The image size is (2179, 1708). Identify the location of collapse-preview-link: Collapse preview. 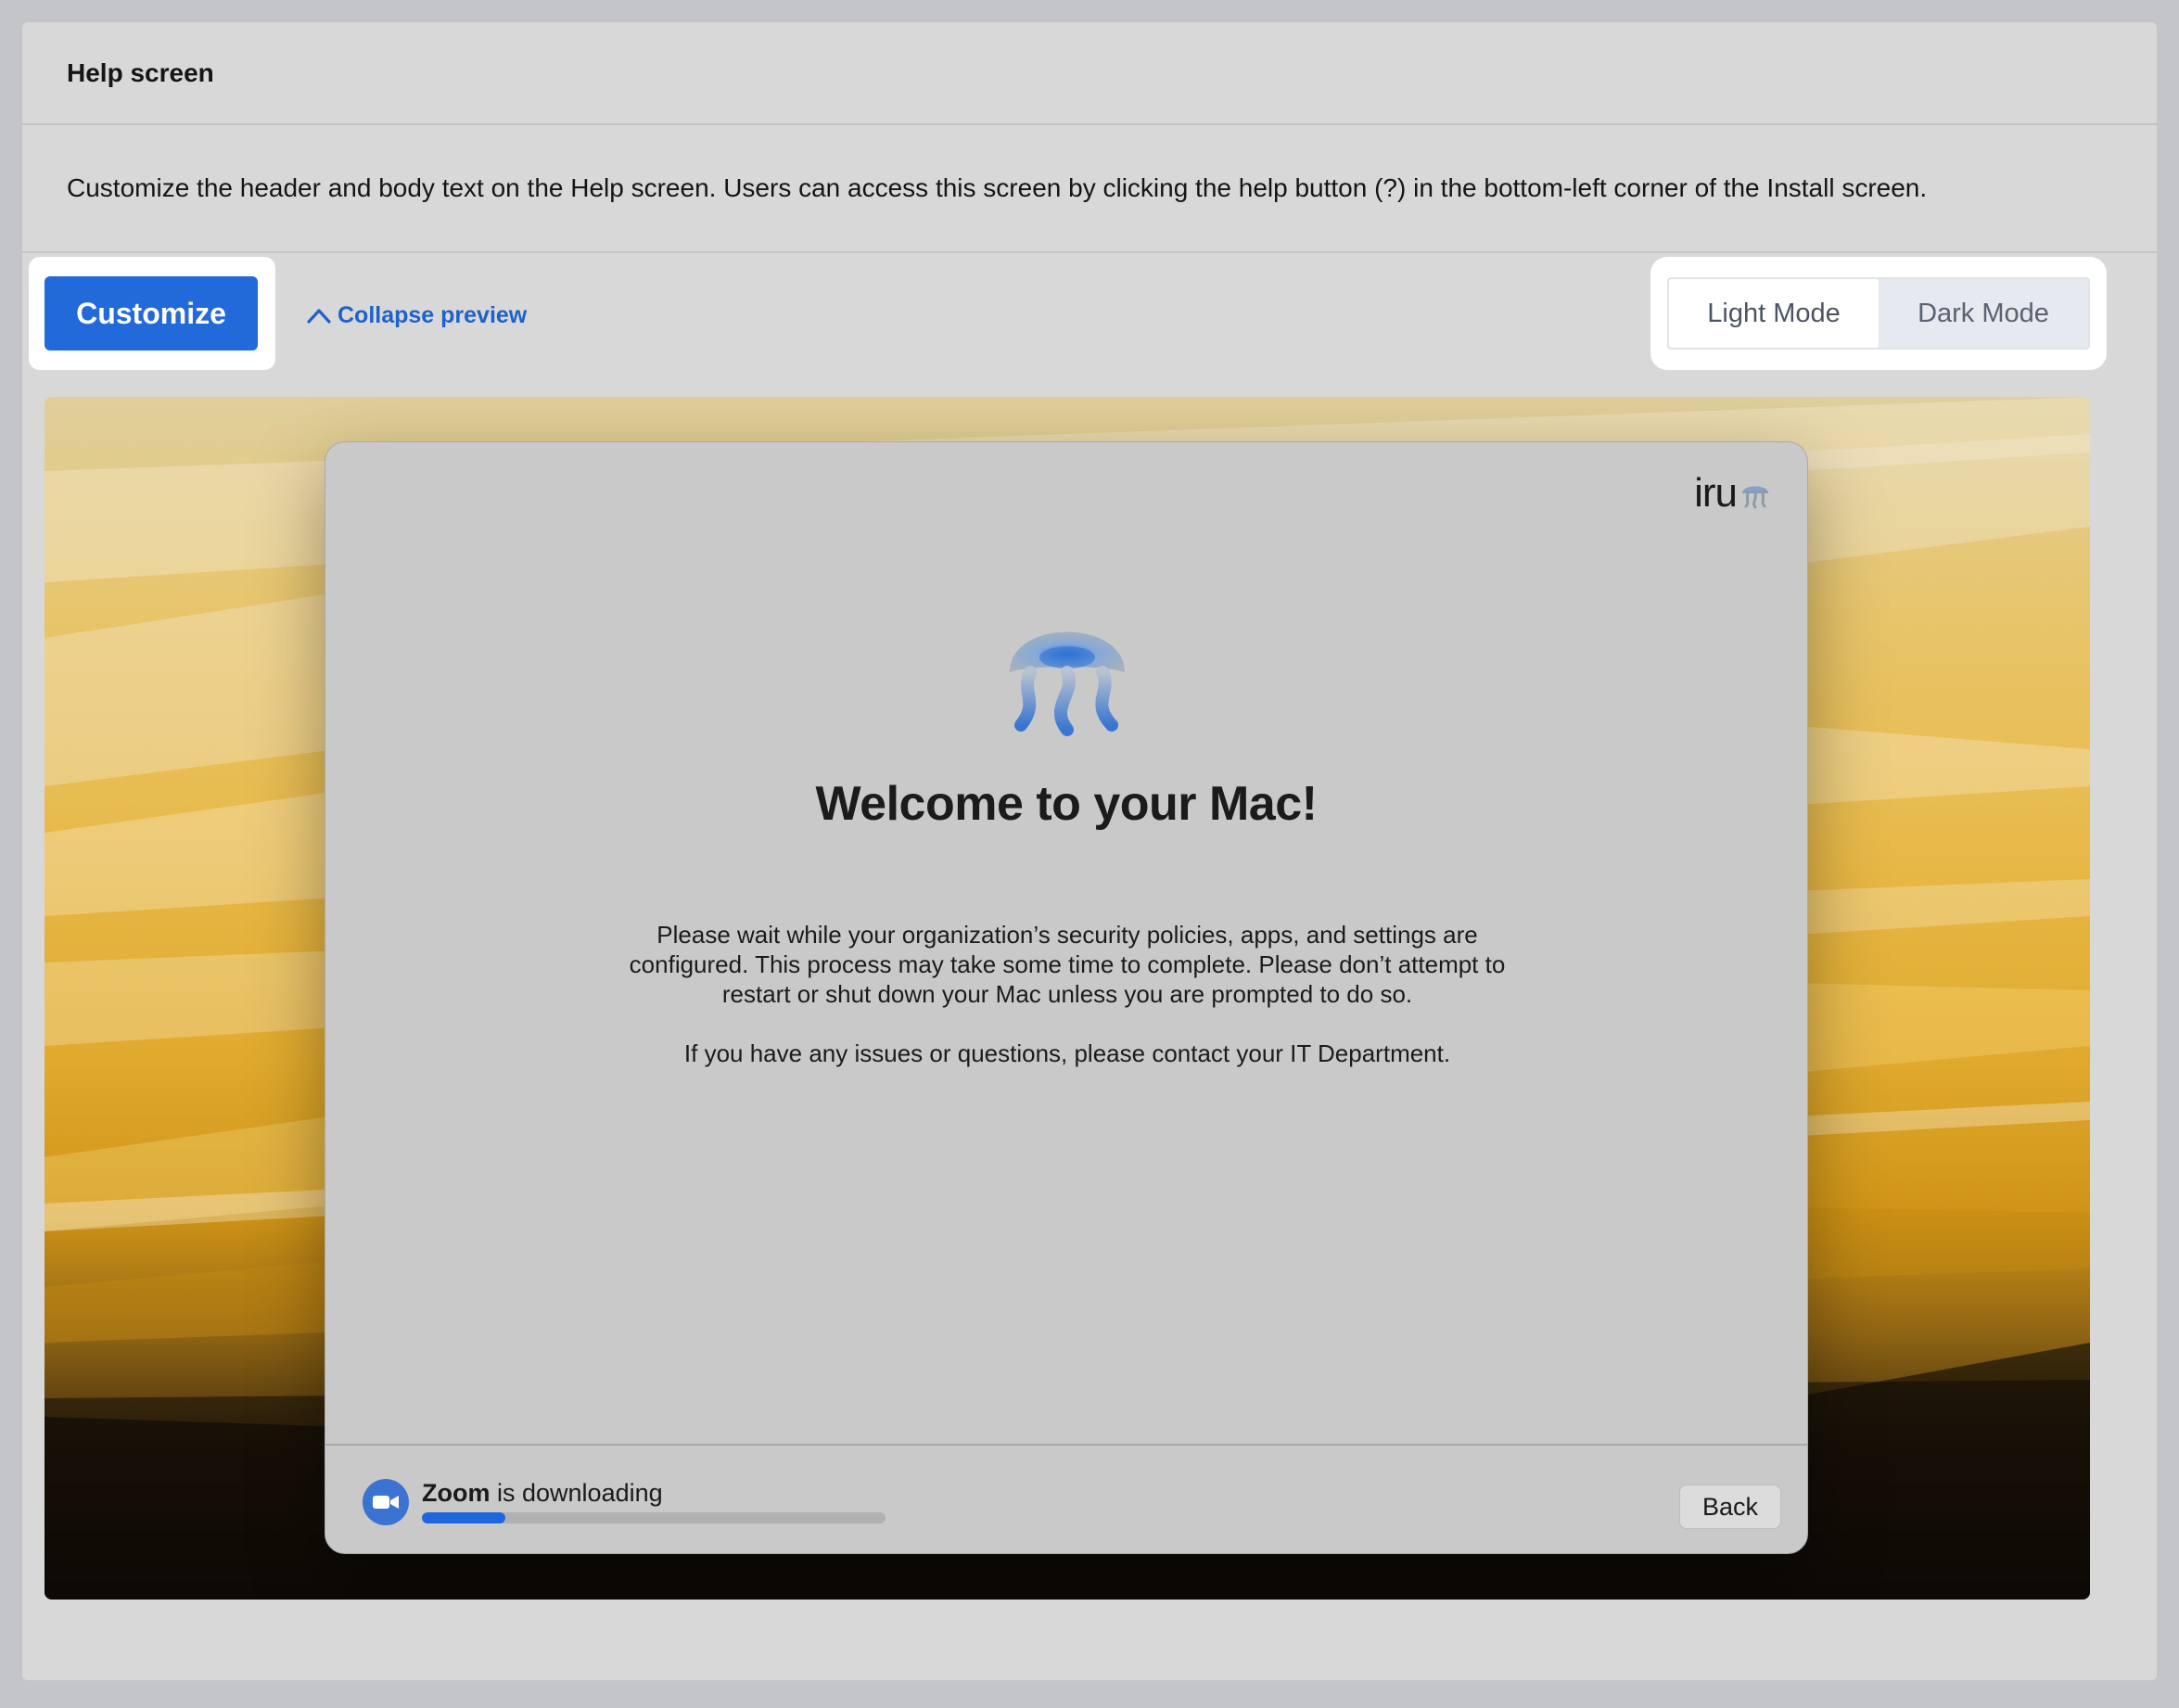
(416, 315).